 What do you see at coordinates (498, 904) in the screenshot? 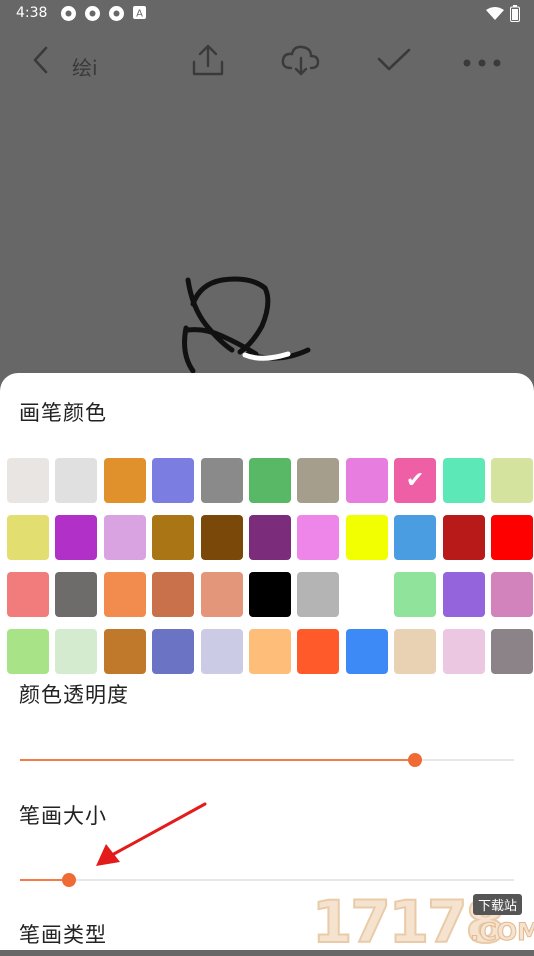
I see `watermark-tag: 下载站` at bounding box center [498, 904].